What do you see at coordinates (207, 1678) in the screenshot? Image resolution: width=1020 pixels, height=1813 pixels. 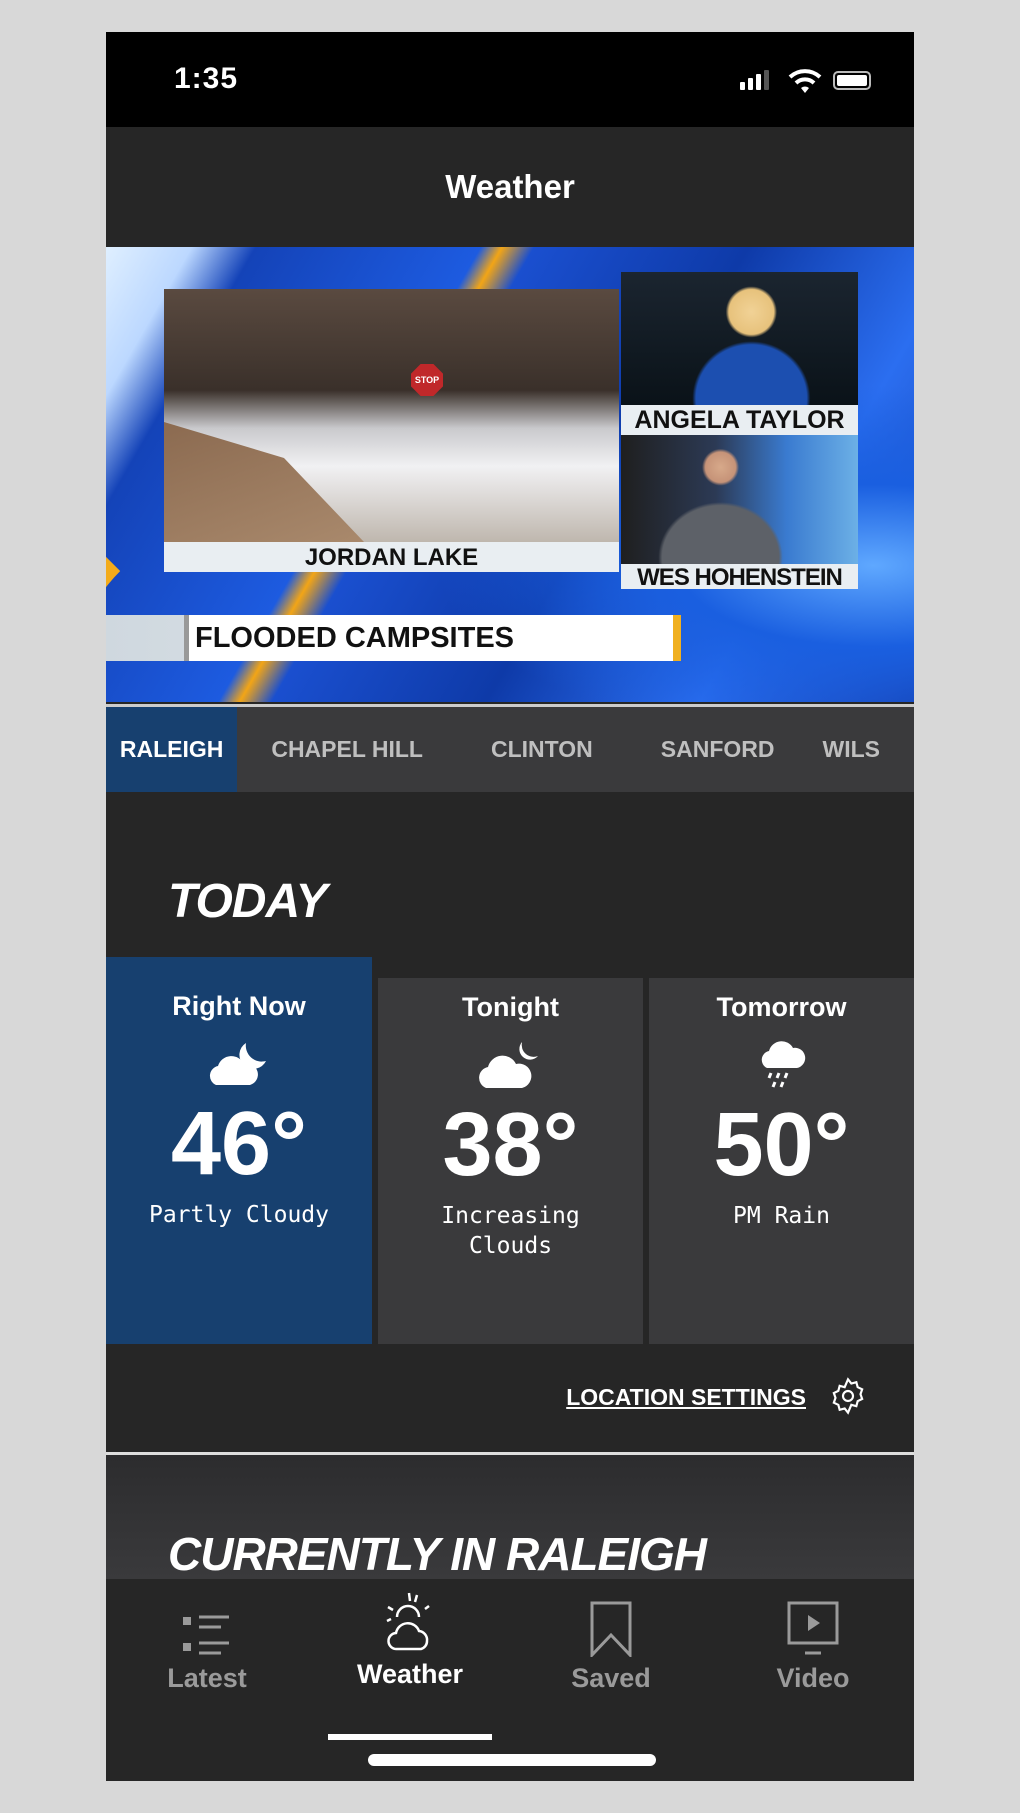 I see `nav-label: Latest` at bounding box center [207, 1678].